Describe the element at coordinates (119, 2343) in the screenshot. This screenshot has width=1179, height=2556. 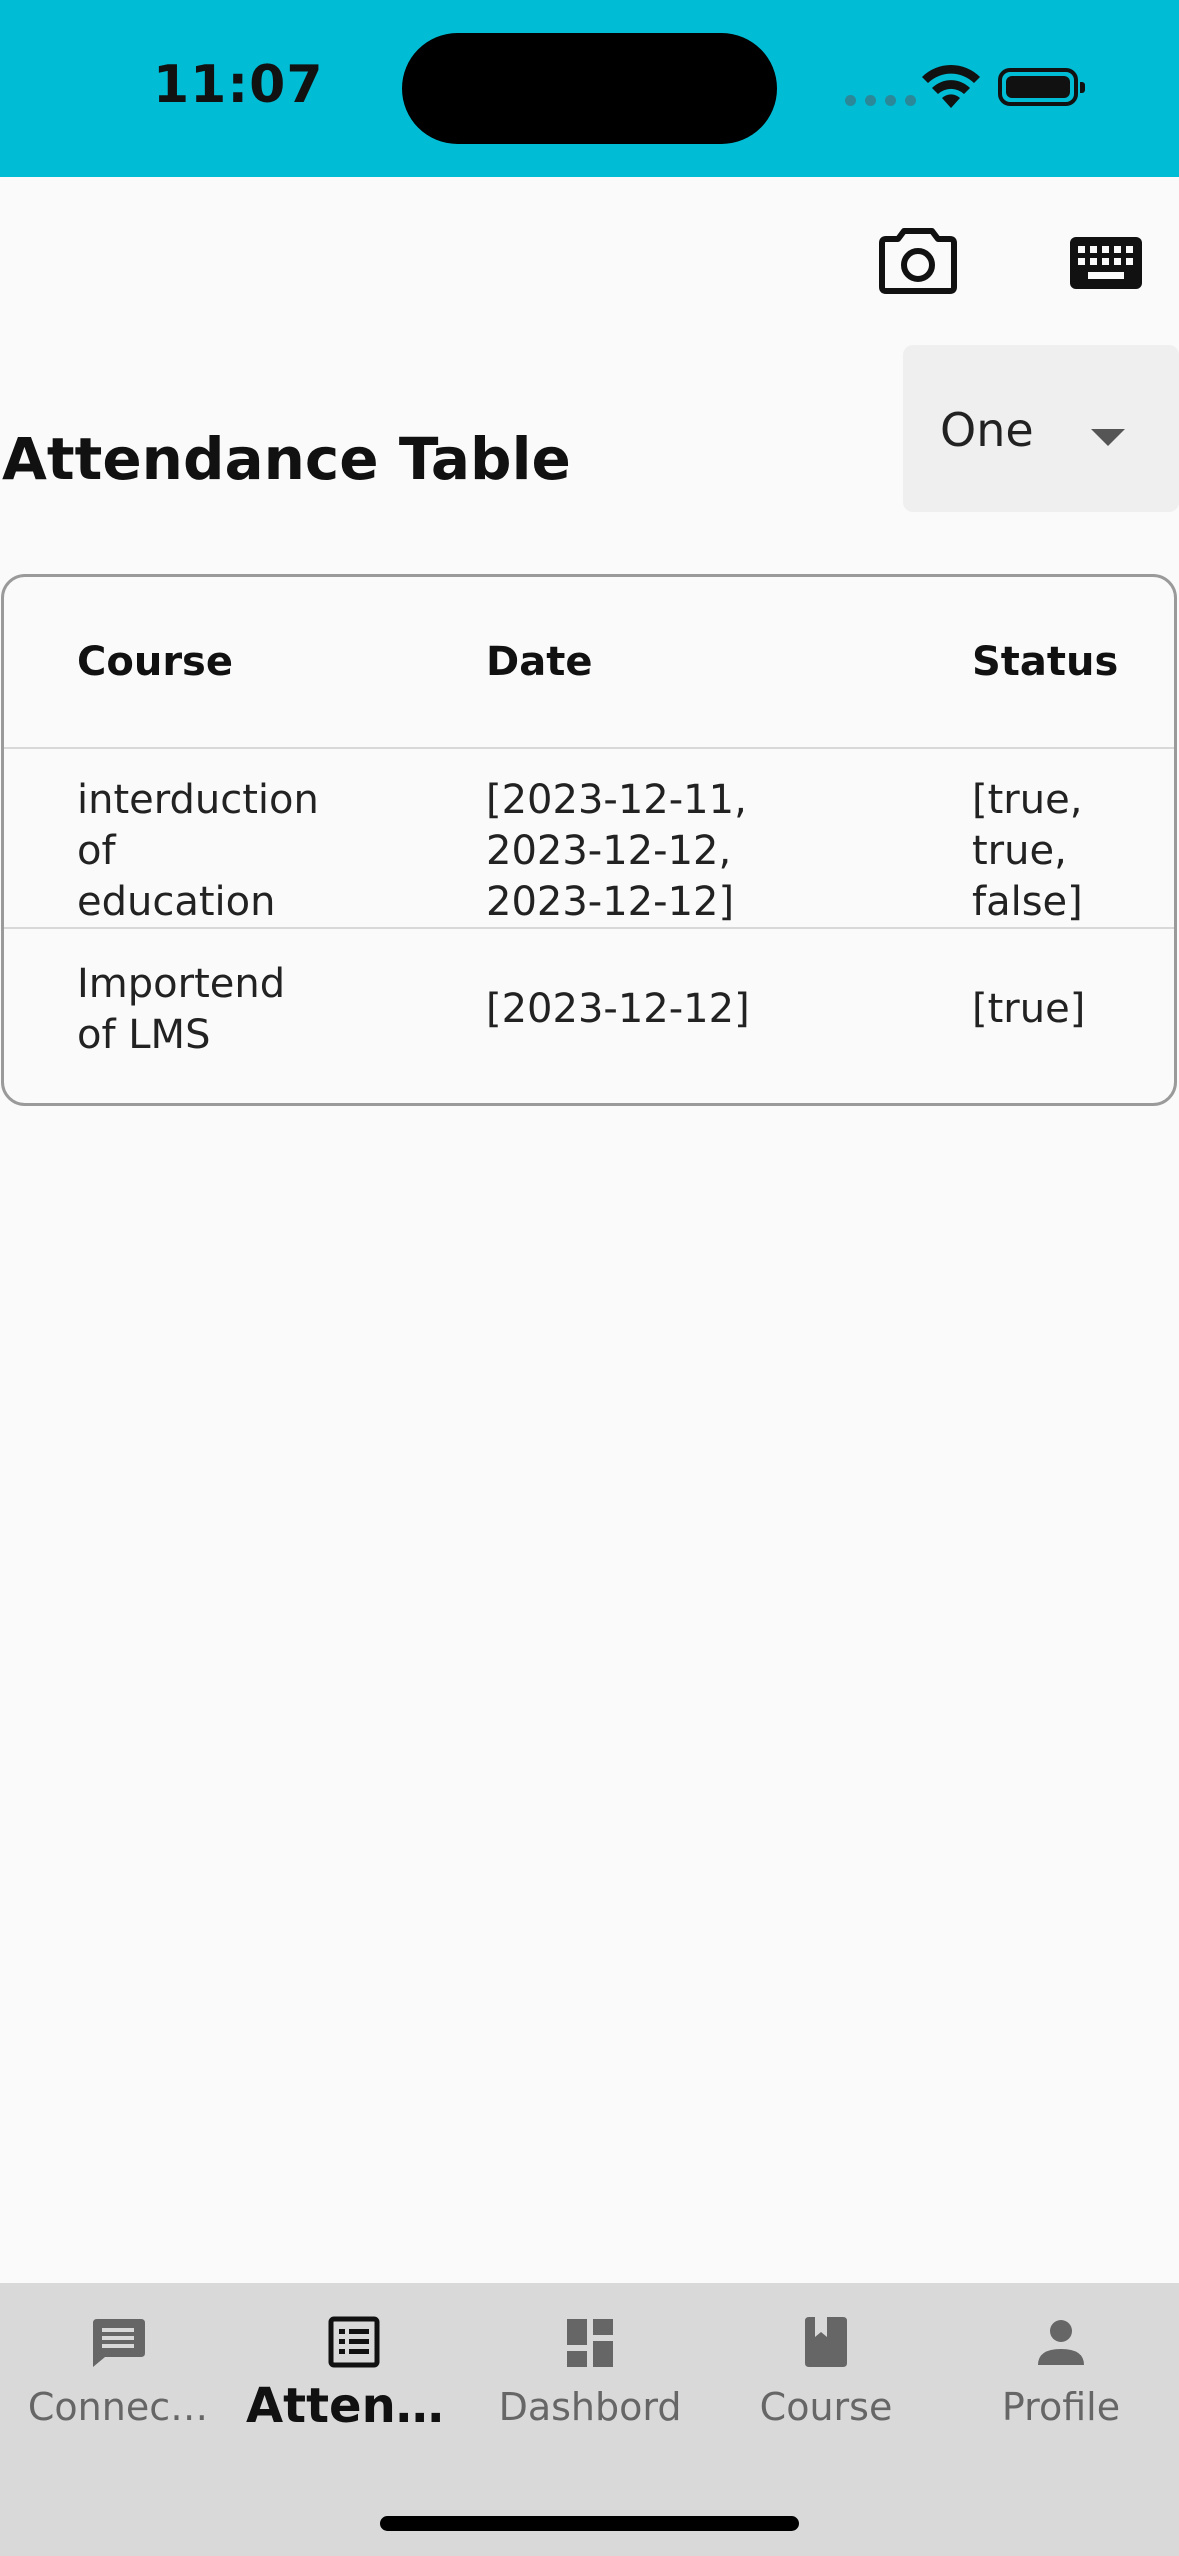
I see `chat-icon` at that location.